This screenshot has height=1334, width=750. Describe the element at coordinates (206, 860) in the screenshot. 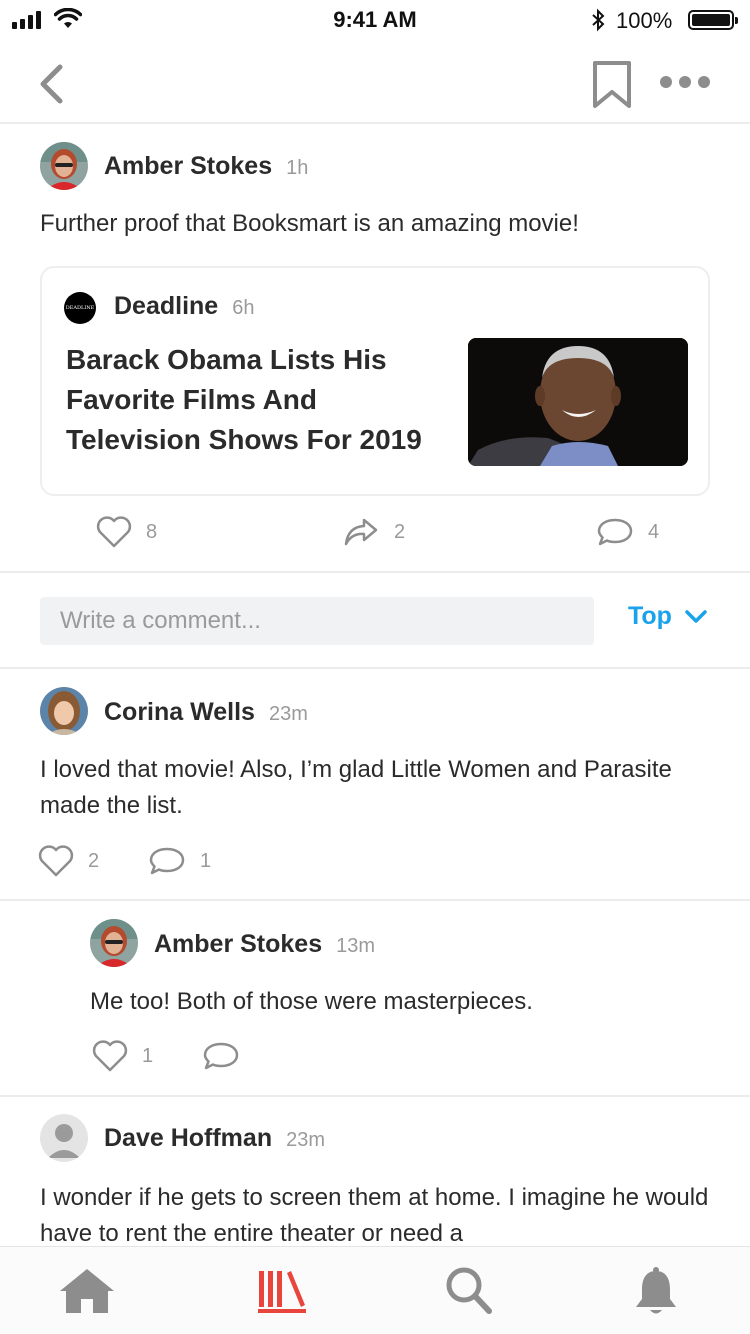

I see `reply-count: 1` at that location.